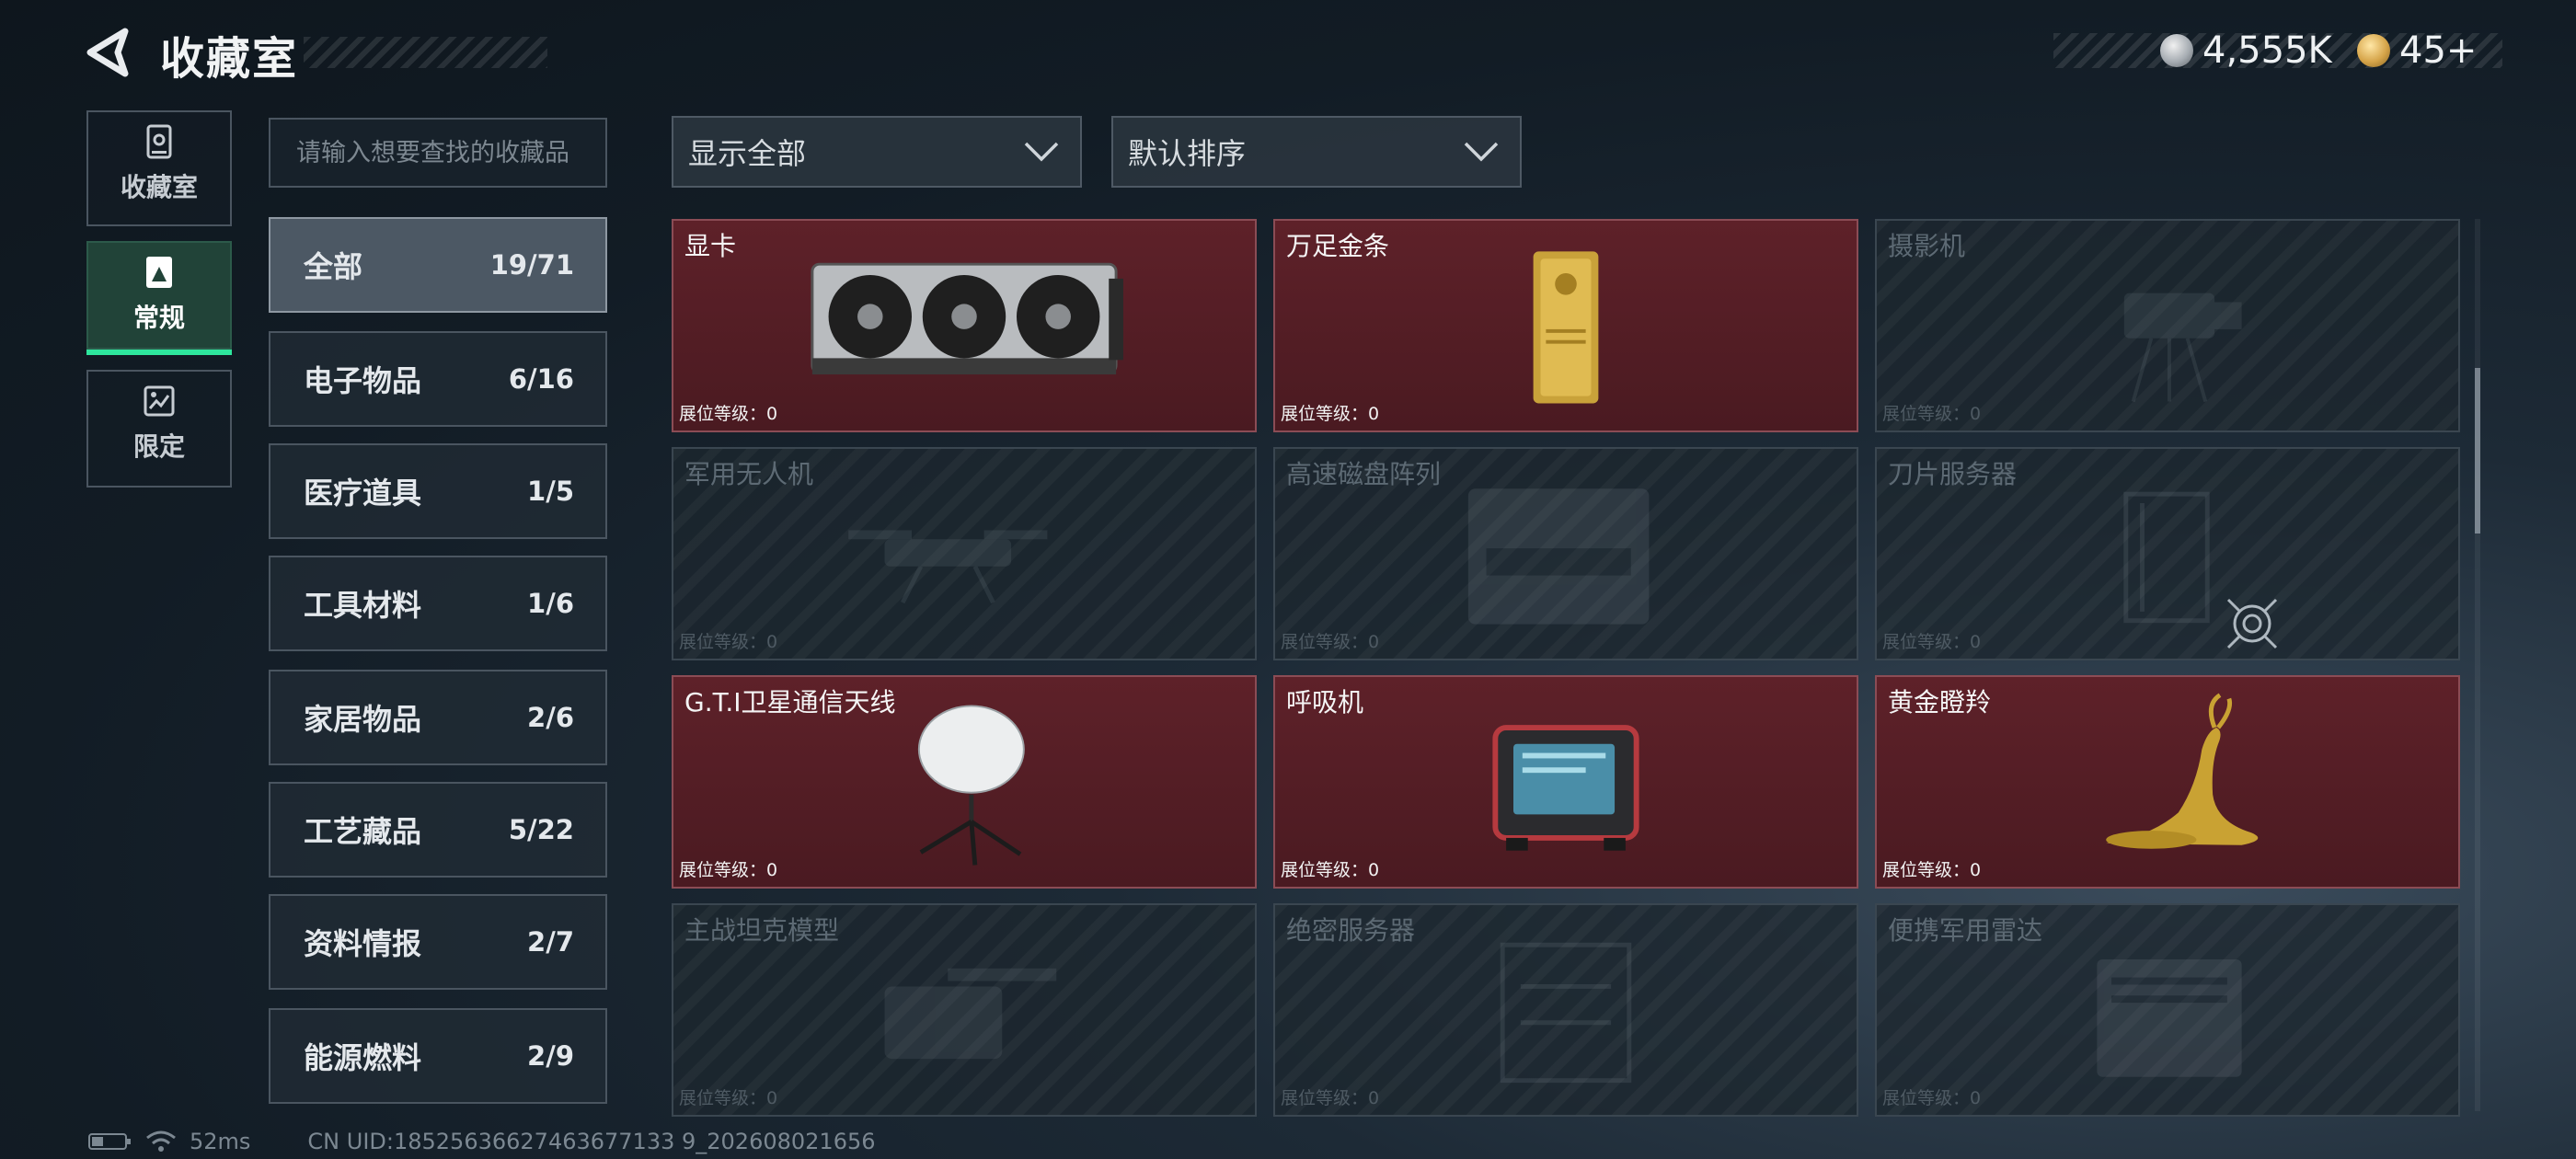  What do you see at coordinates (363, 831) in the screenshot?
I see `category-label: 工艺藏品` at bounding box center [363, 831].